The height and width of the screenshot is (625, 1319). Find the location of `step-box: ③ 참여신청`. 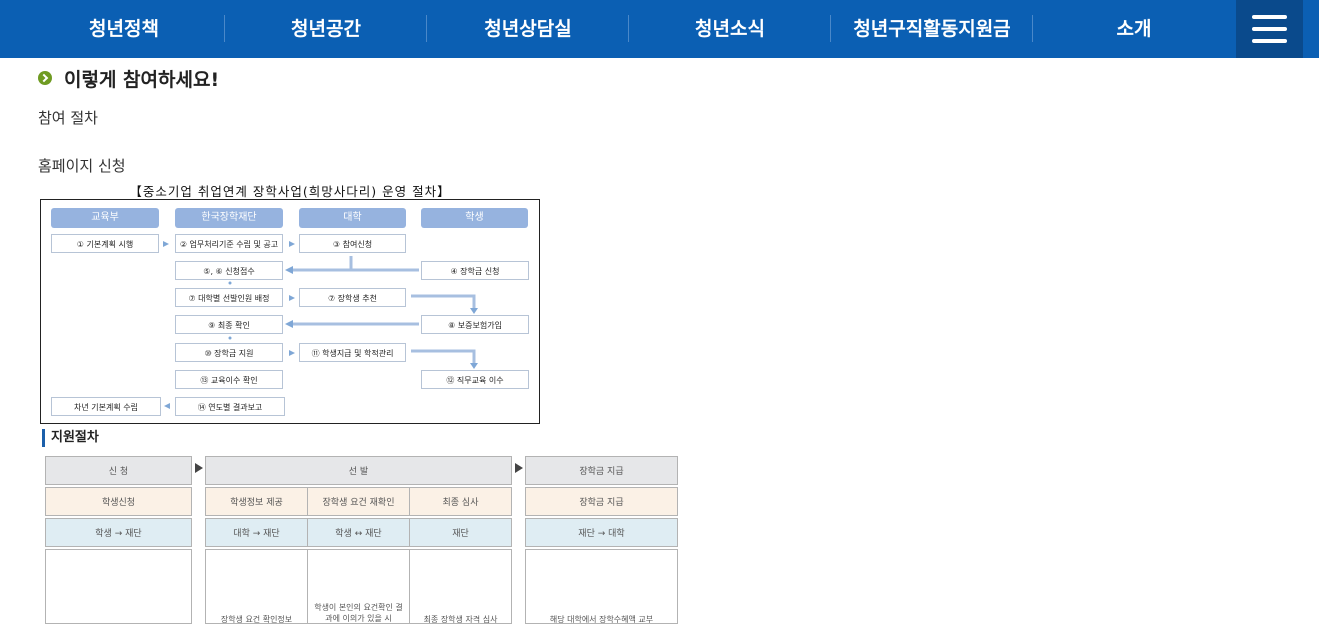

step-box: ③ 참여신청 is located at coordinates (352, 243).